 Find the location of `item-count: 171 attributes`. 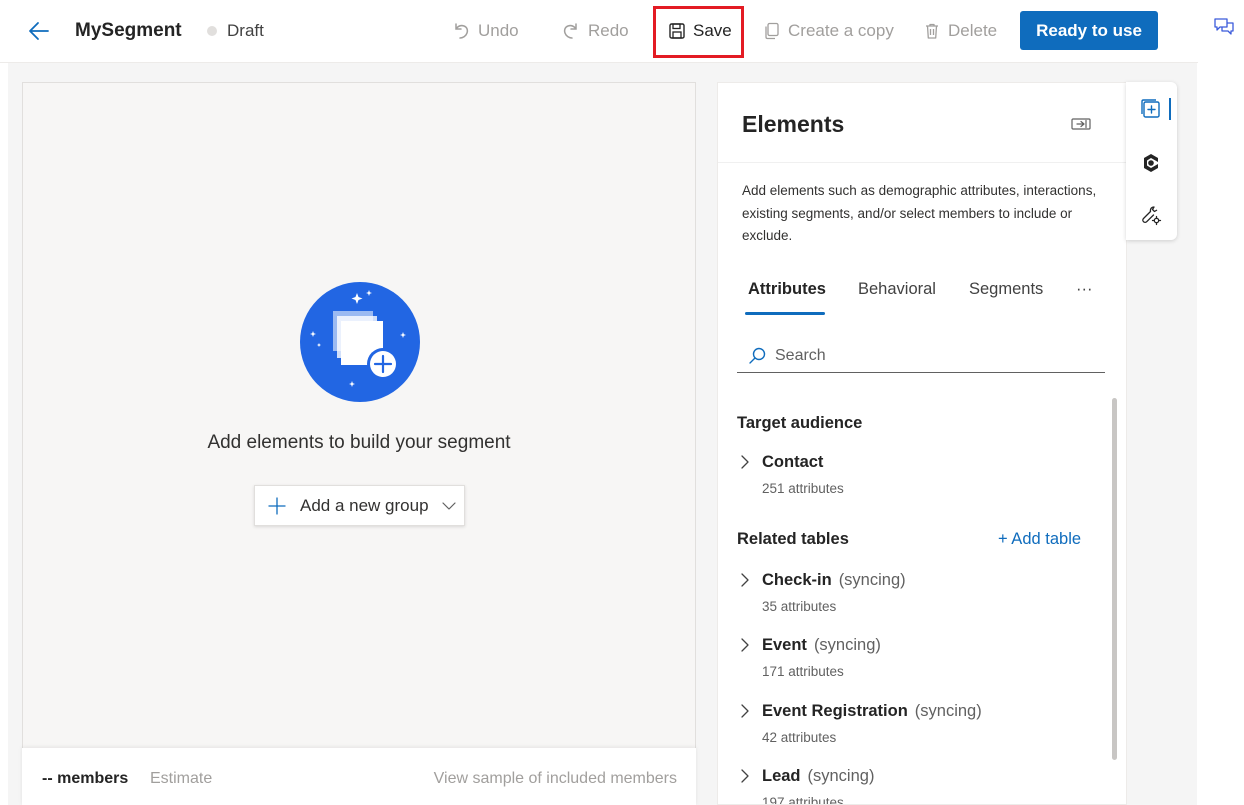

item-count: 171 attributes is located at coordinates (803, 671).